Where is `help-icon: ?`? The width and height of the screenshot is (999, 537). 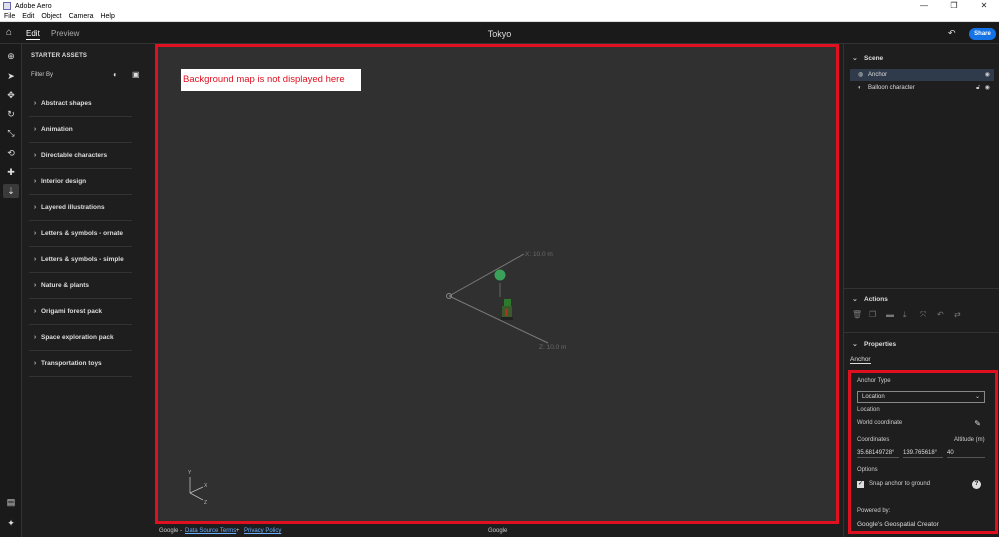 help-icon: ? is located at coordinates (976, 484).